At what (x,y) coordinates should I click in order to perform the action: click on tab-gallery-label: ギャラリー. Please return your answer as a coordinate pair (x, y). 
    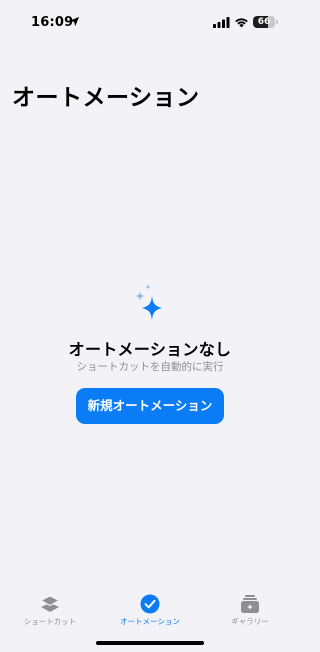
    Looking at the image, I should click on (250, 621).